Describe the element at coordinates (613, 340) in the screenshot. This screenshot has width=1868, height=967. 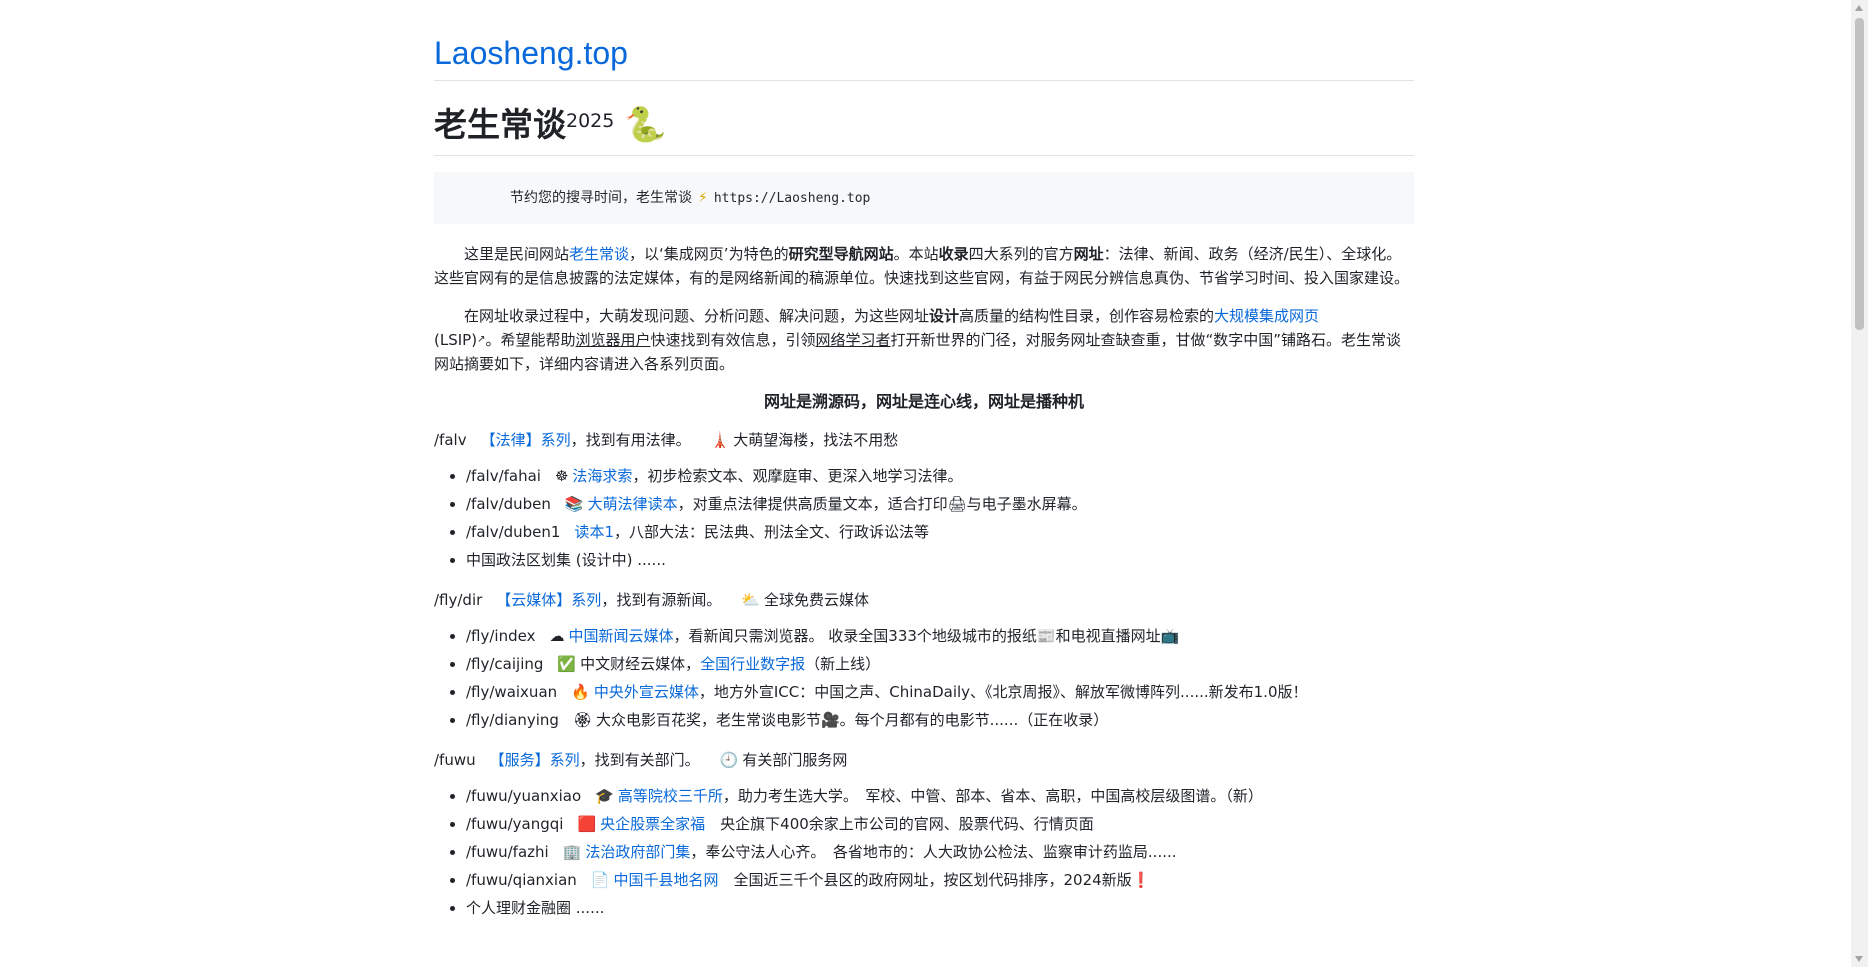
I see `underlined-text: 浏览器用户` at that location.